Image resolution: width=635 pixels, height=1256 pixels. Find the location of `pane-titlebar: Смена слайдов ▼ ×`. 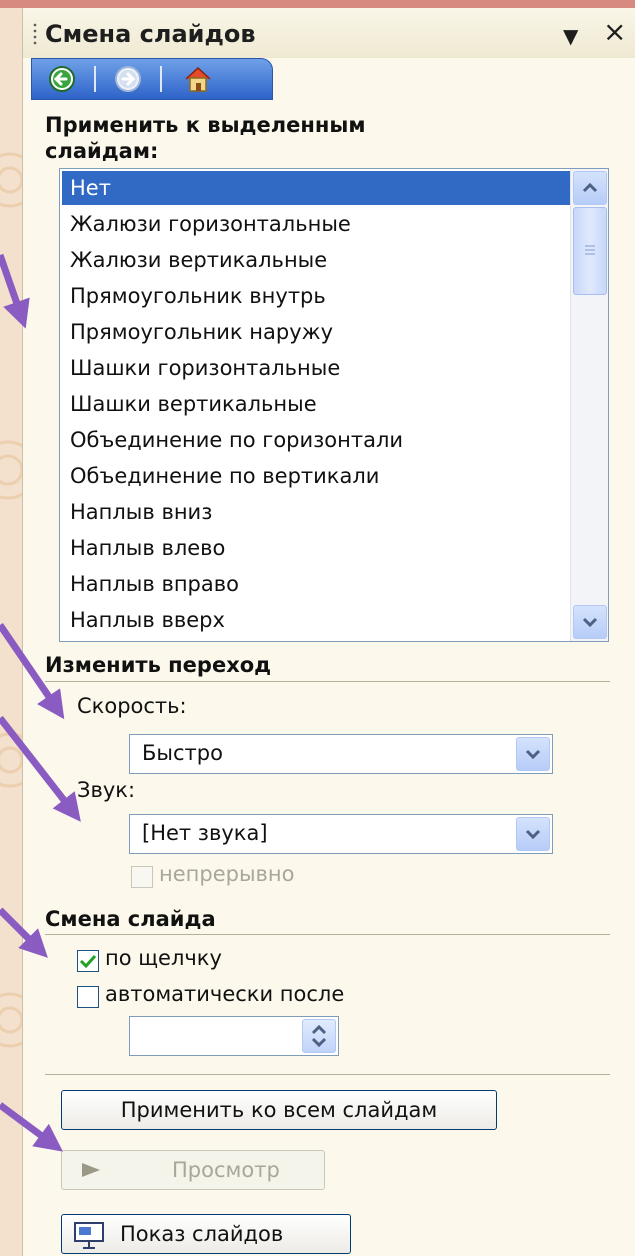

pane-titlebar: Смена слайдов ▼ × is located at coordinates (329, 33).